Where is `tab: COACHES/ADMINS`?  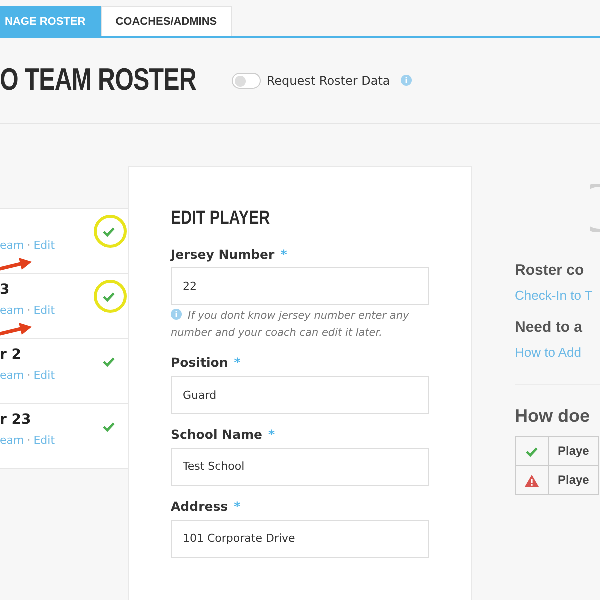 tab: COACHES/ADMINS is located at coordinates (166, 21).